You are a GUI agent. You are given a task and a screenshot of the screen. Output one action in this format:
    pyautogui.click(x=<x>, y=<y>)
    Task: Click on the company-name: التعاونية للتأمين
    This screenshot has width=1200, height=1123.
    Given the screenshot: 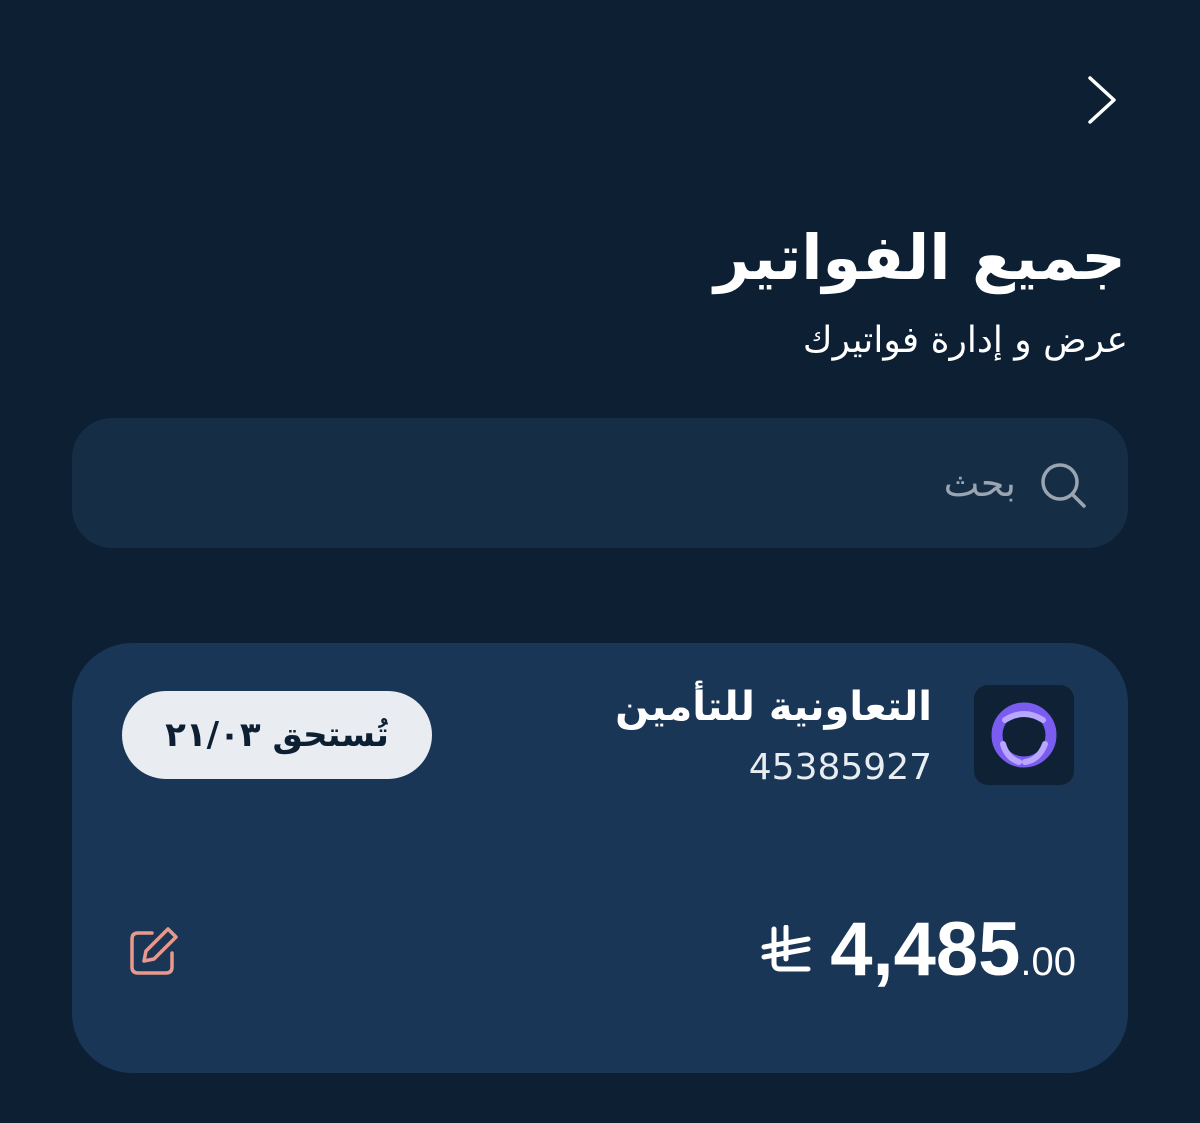 What is the action you would take?
    pyautogui.click(x=773, y=707)
    